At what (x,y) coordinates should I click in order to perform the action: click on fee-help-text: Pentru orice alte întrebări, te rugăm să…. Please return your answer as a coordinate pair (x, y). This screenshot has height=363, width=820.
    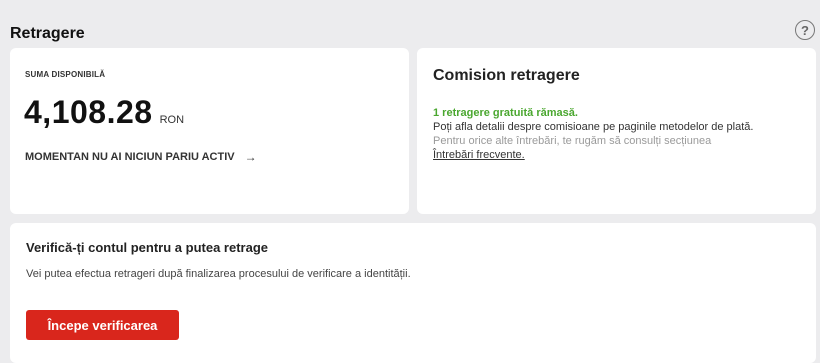
    Looking at the image, I should click on (572, 141).